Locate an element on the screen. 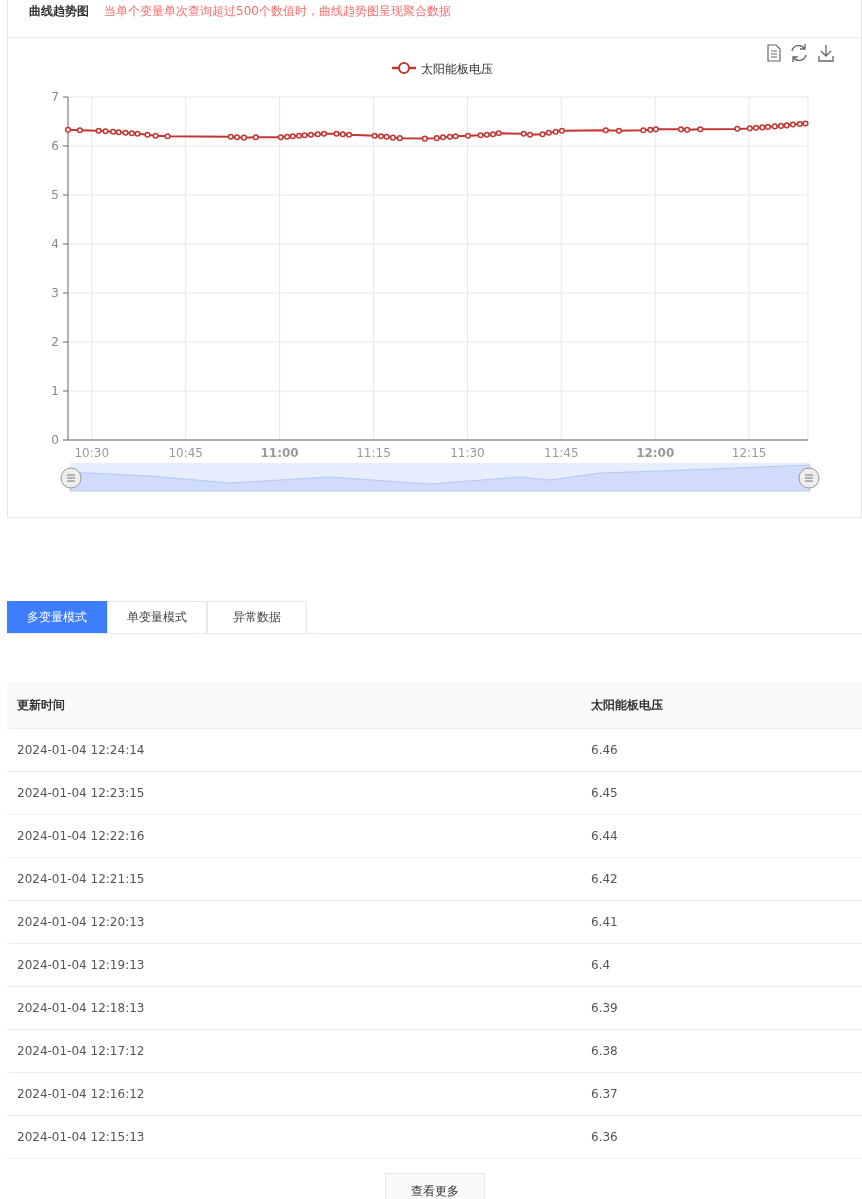 This screenshot has height=1199, width=862. table-cell-text: 2024-01-04 12:15:13 is located at coordinates (81, 1137).